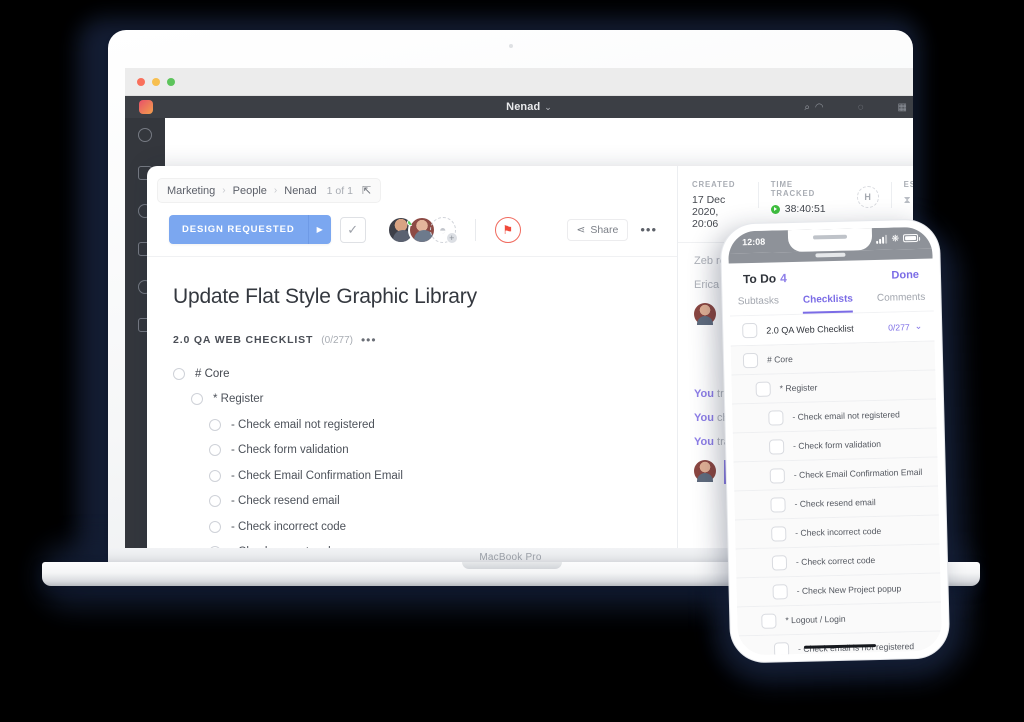  I want to click on status-bar-indicators: ❋, so click(897, 238).